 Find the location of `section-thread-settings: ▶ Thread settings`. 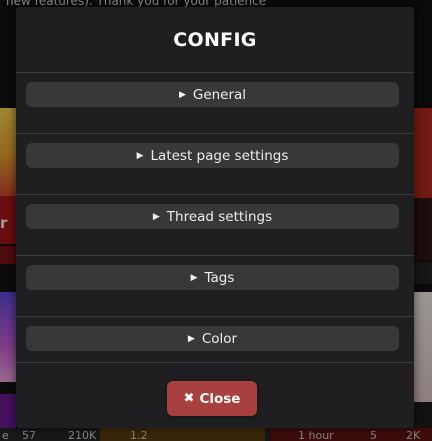

section-thread-settings: ▶ Thread settings is located at coordinates (215, 224).